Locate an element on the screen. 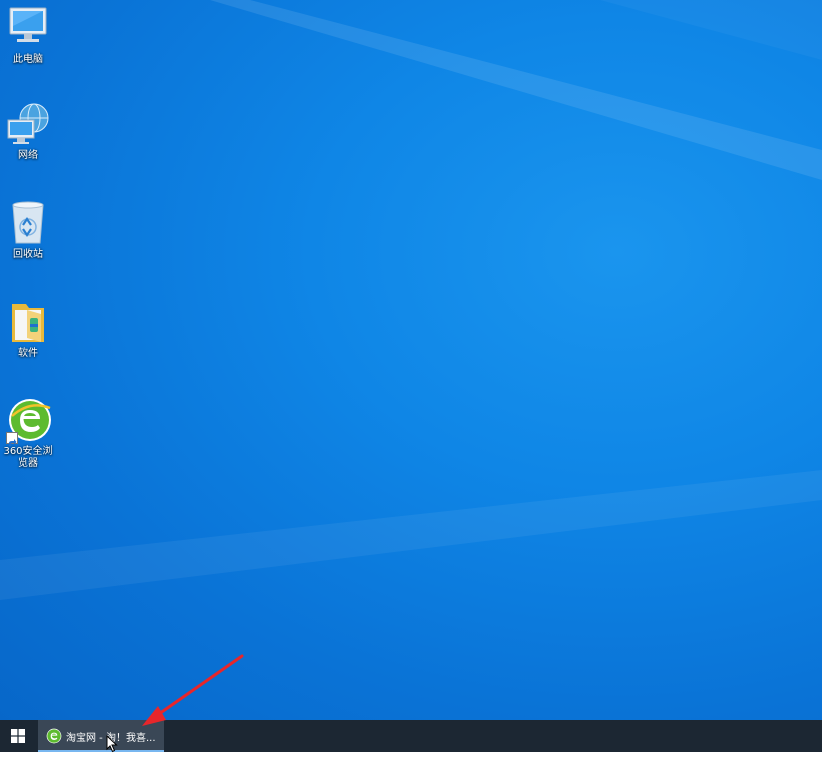 The height and width of the screenshot is (757, 822). shortcut-arrow-icon is located at coordinates (12, 439).